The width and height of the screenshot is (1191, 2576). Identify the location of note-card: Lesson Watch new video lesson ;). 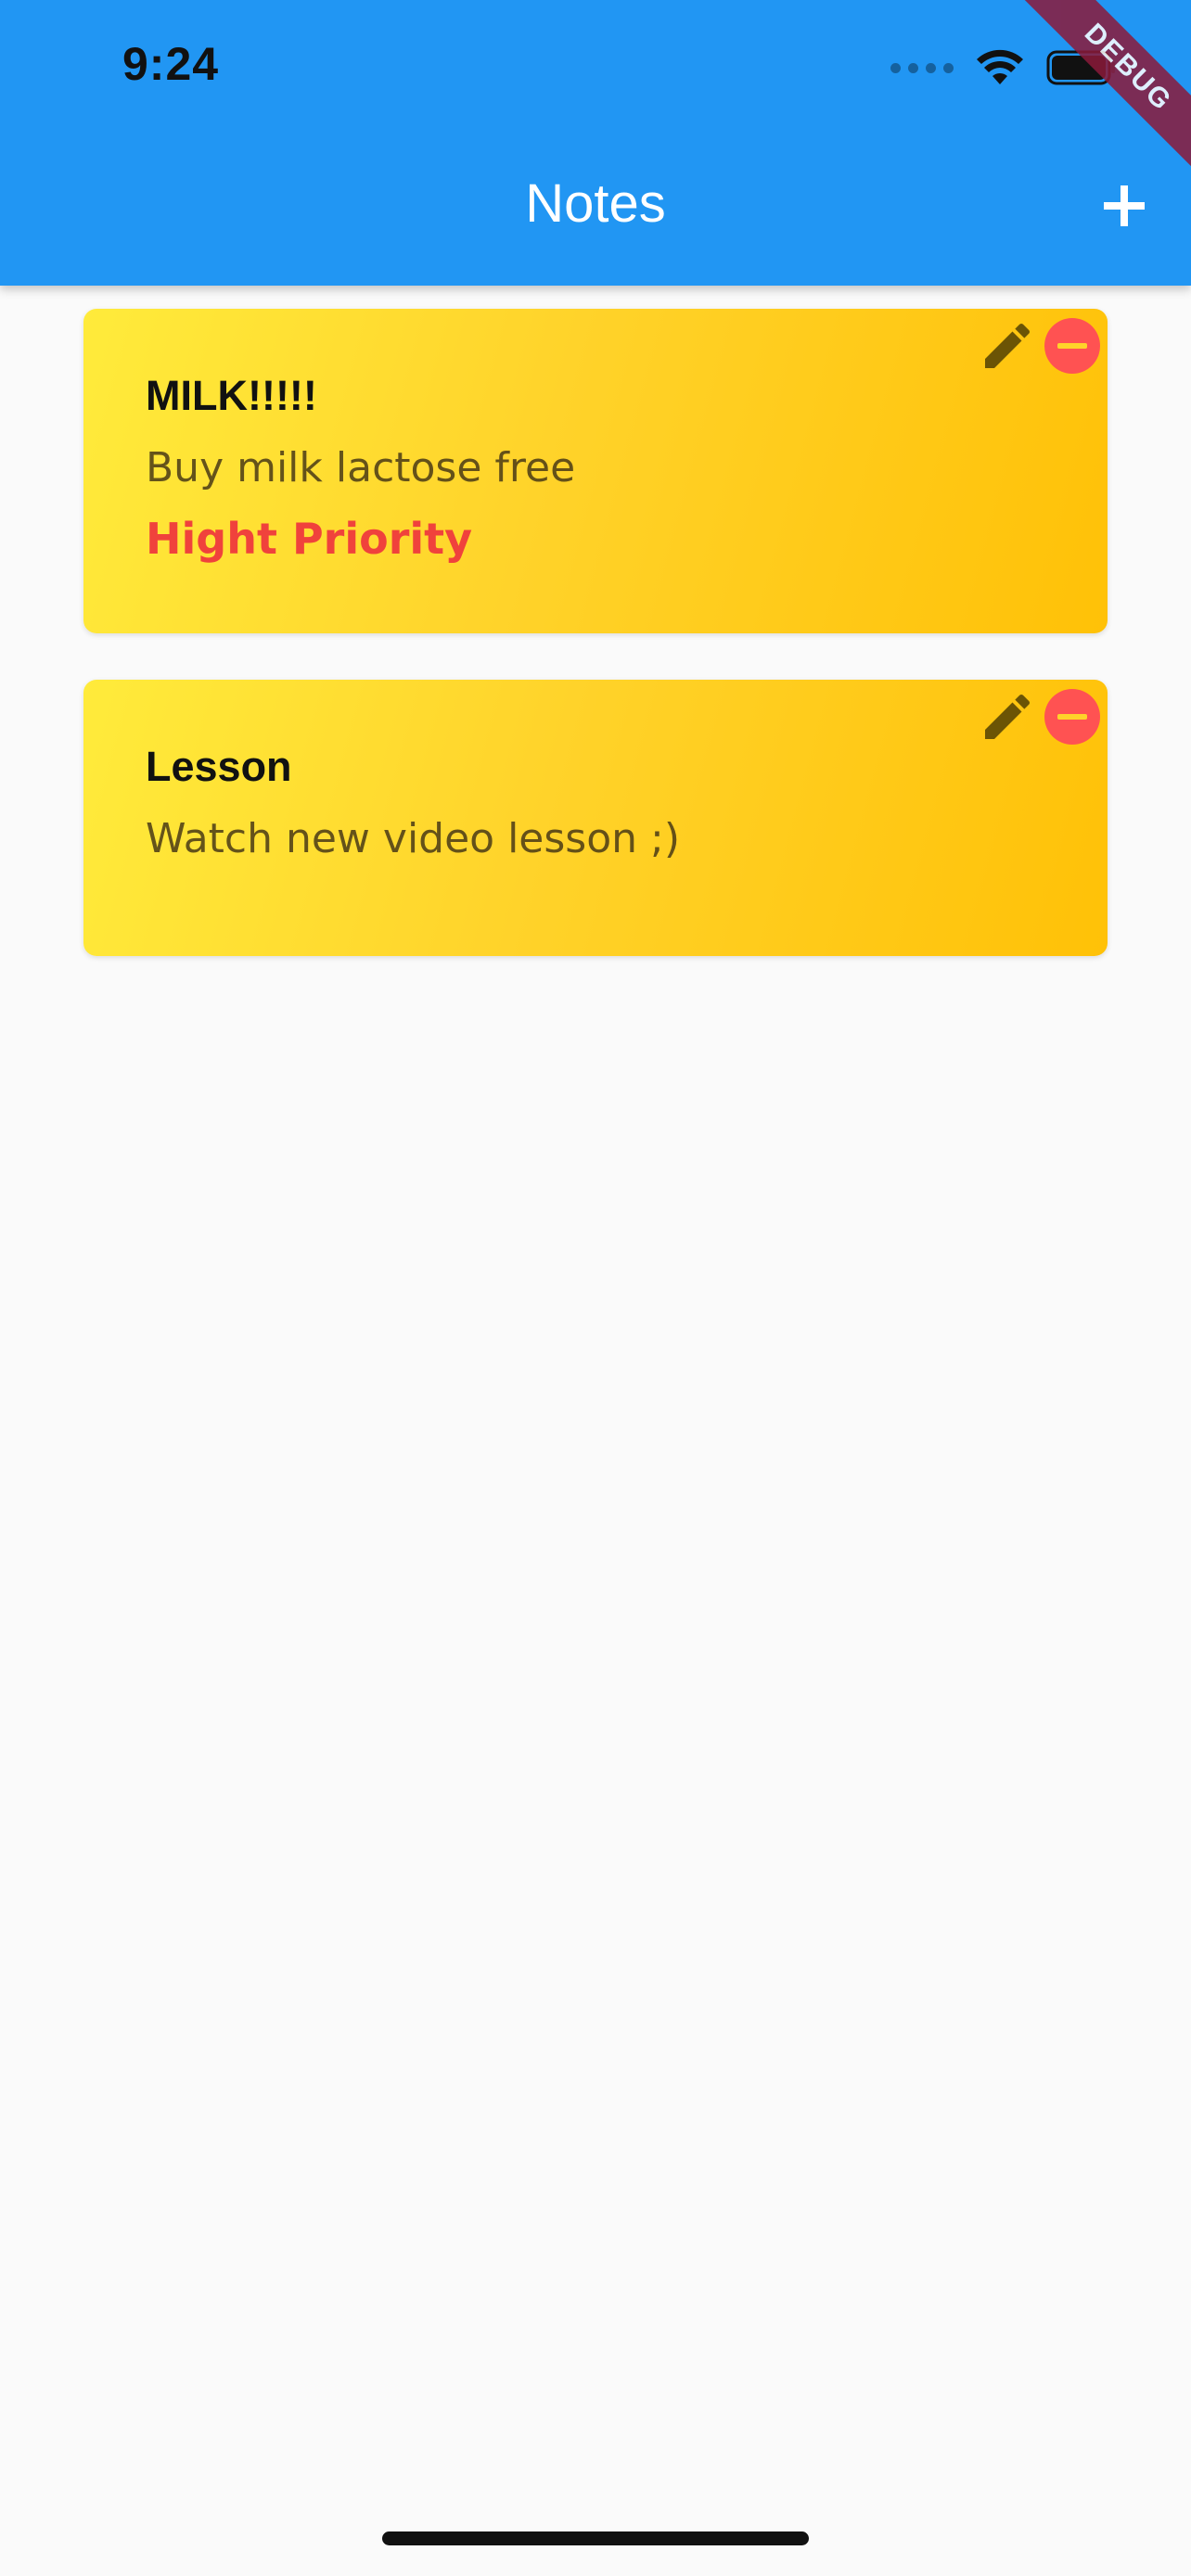
(595, 818).